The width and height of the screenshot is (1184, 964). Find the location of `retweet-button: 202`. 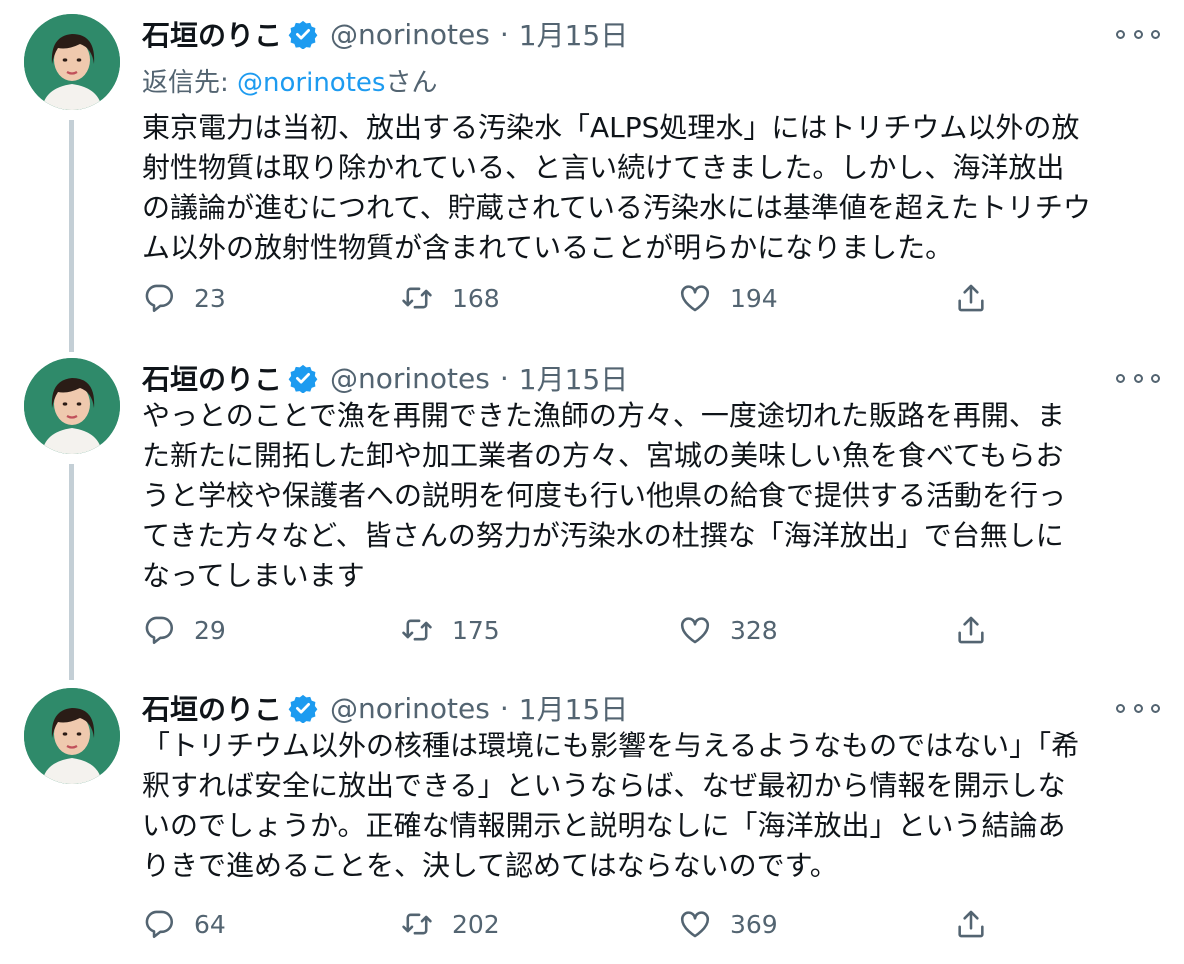

retweet-button: 202 is located at coordinates (450, 924).